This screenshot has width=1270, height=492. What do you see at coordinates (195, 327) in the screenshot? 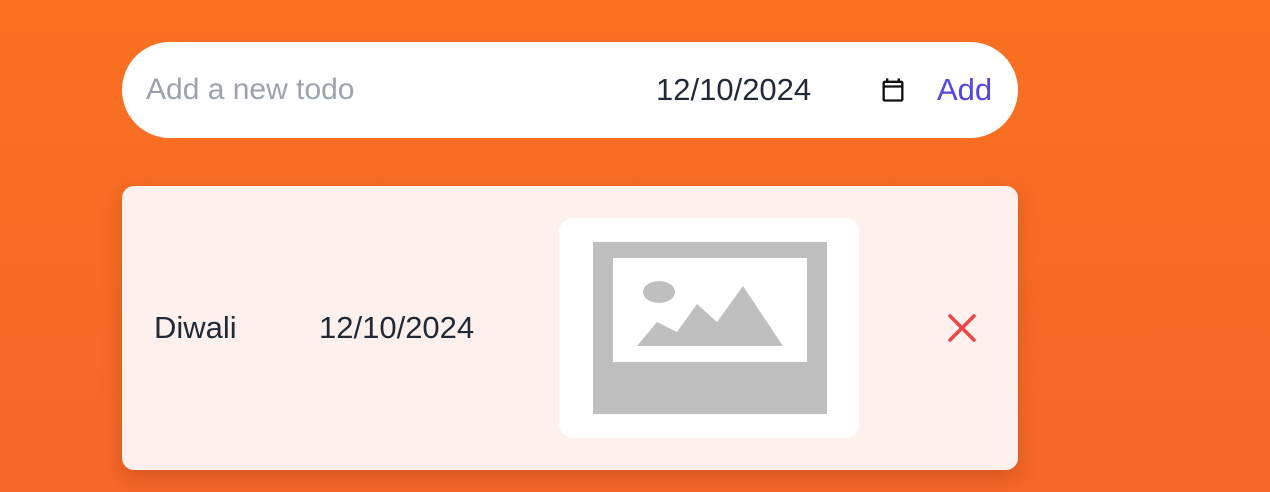
I see `todo-title: Diwali` at bounding box center [195, 327].